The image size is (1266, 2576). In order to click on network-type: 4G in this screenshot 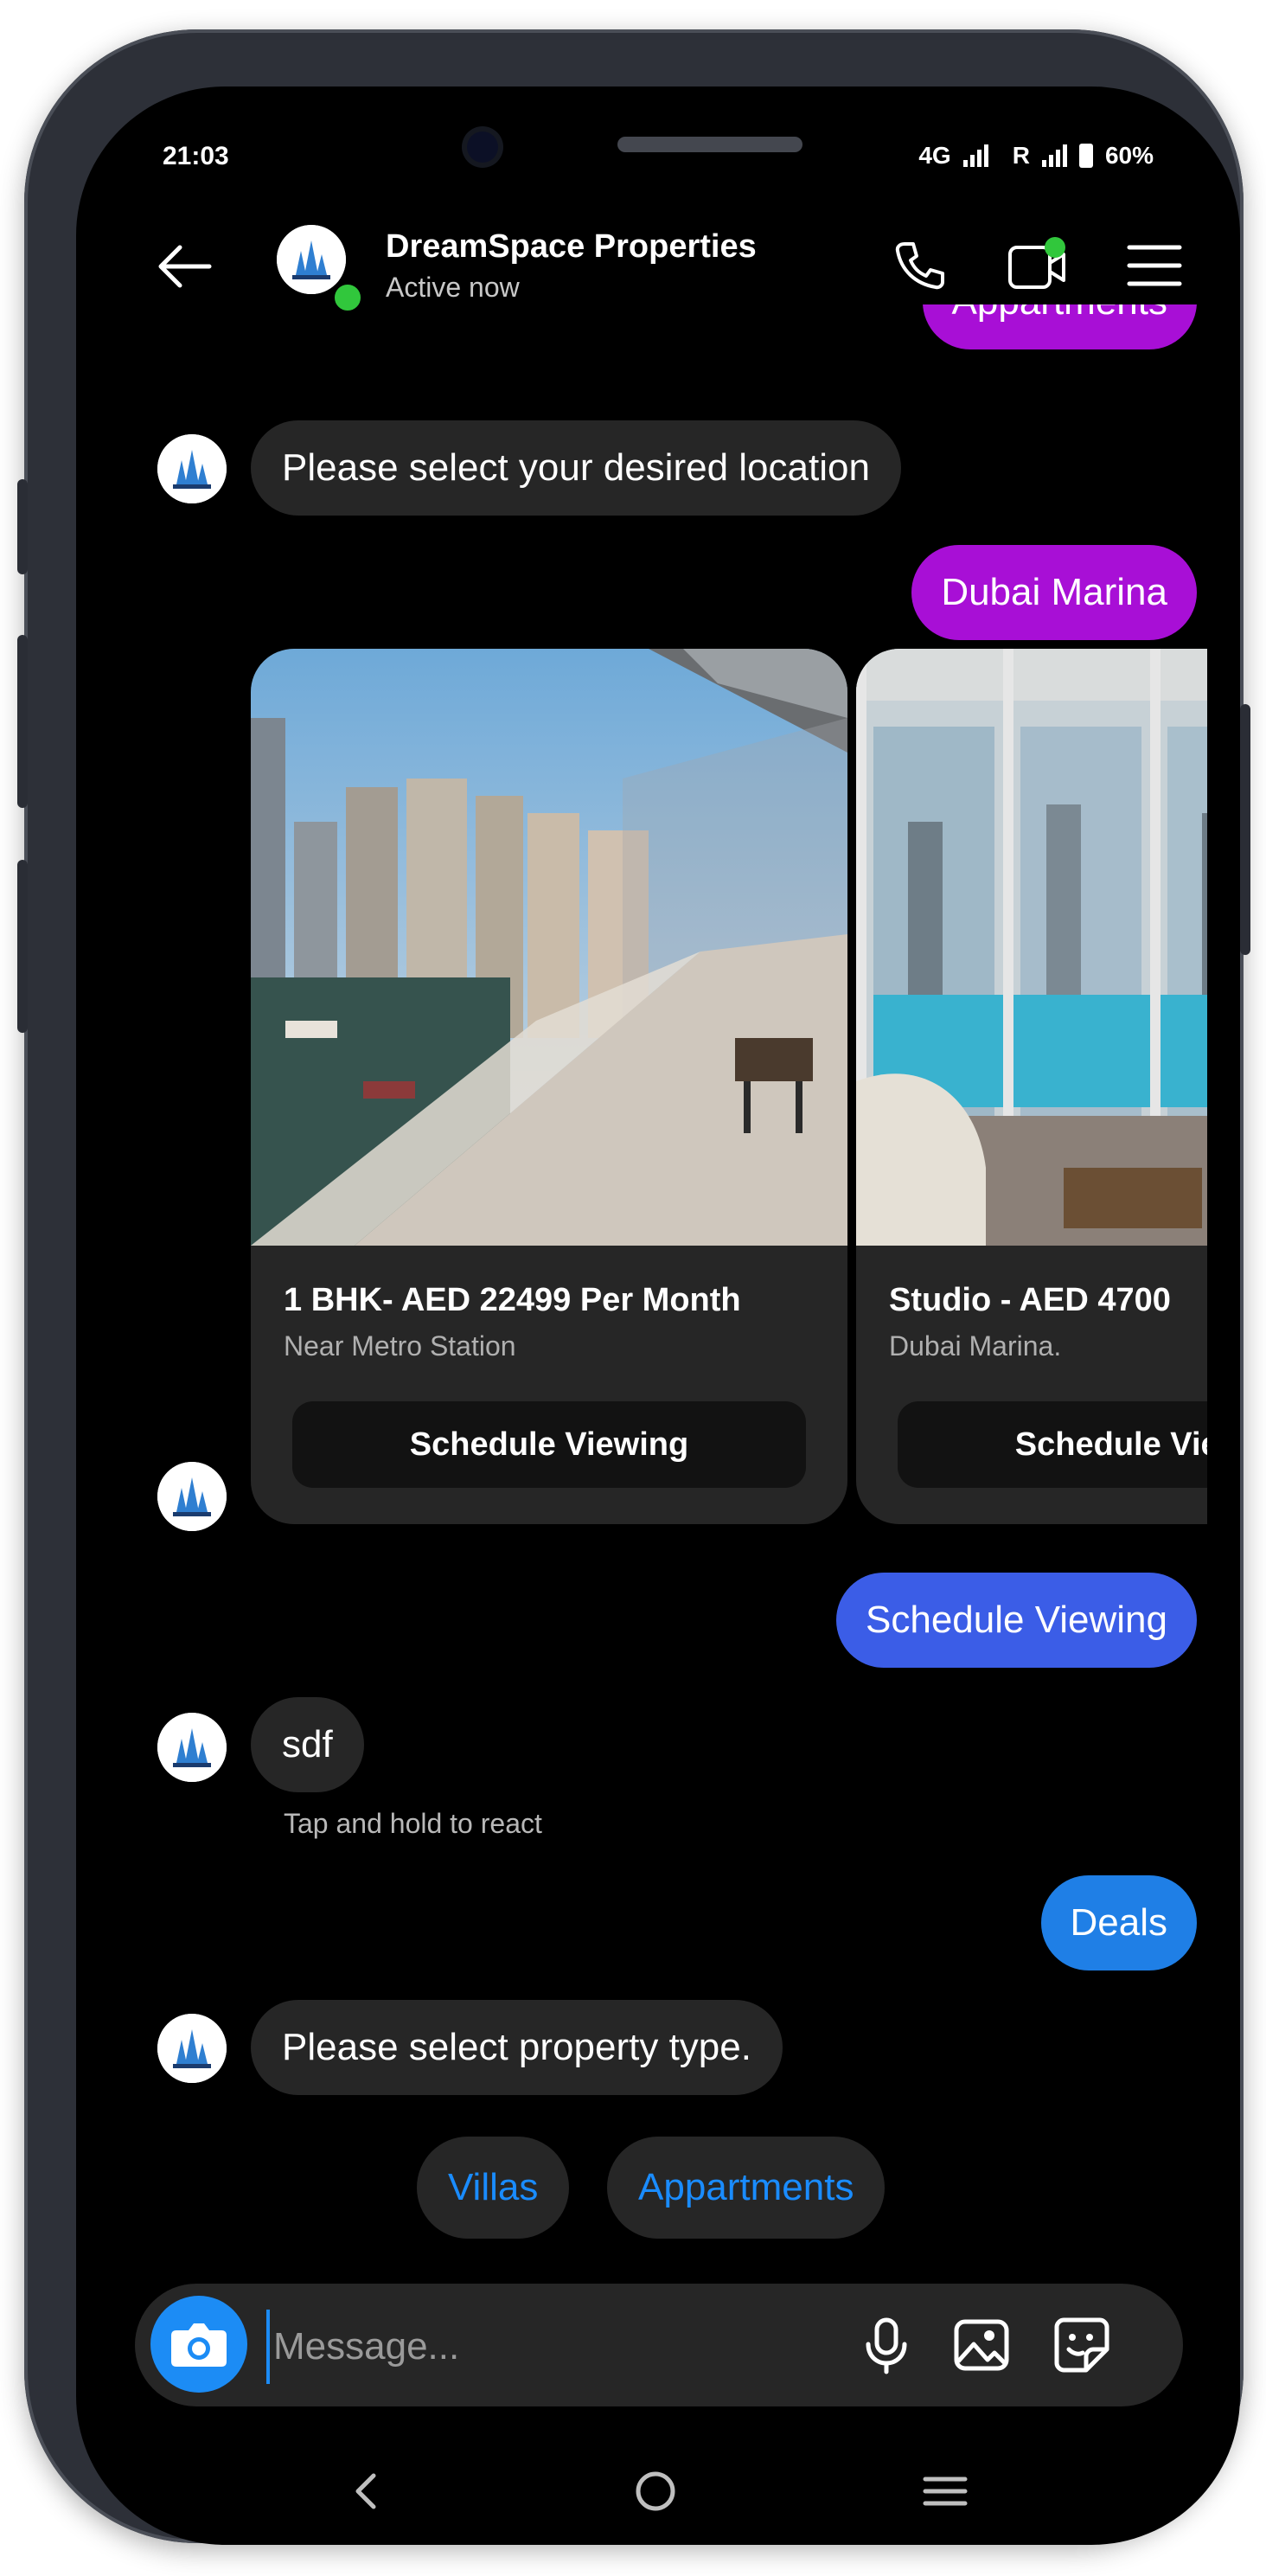, I will do `click(934, 155)`.